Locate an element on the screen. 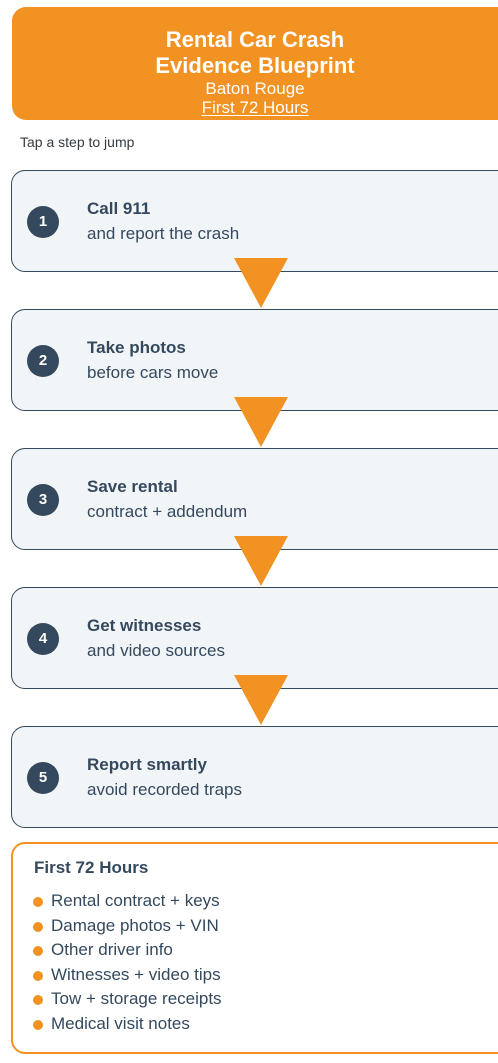  step-description: contract + addendum is located at coordinates (167, 511).